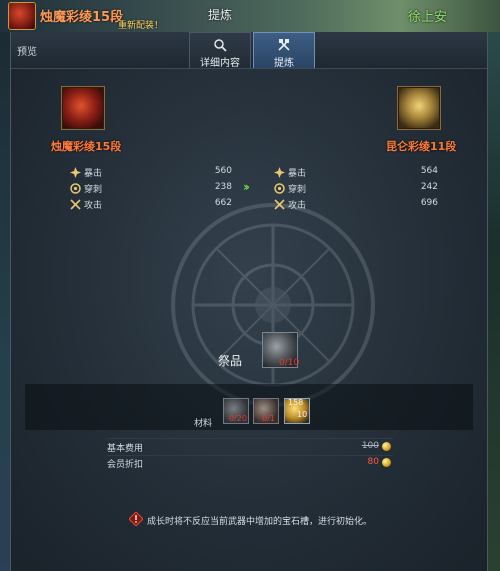  I want to click on target-stat-row: 穿刺 242, so click(356, 189).